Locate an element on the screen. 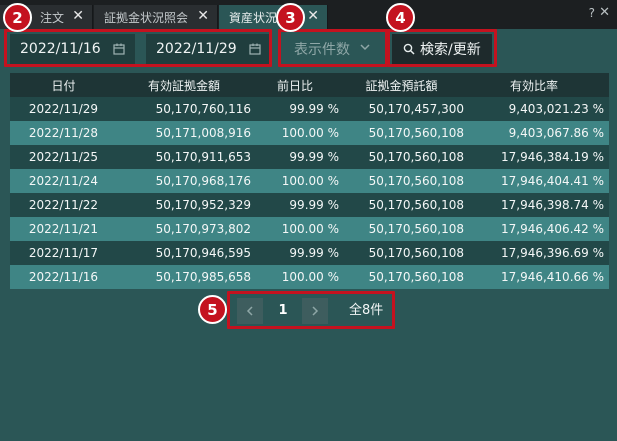  tab-asset-status: 資産状況 ✕ is located at coordinates (273, 17).